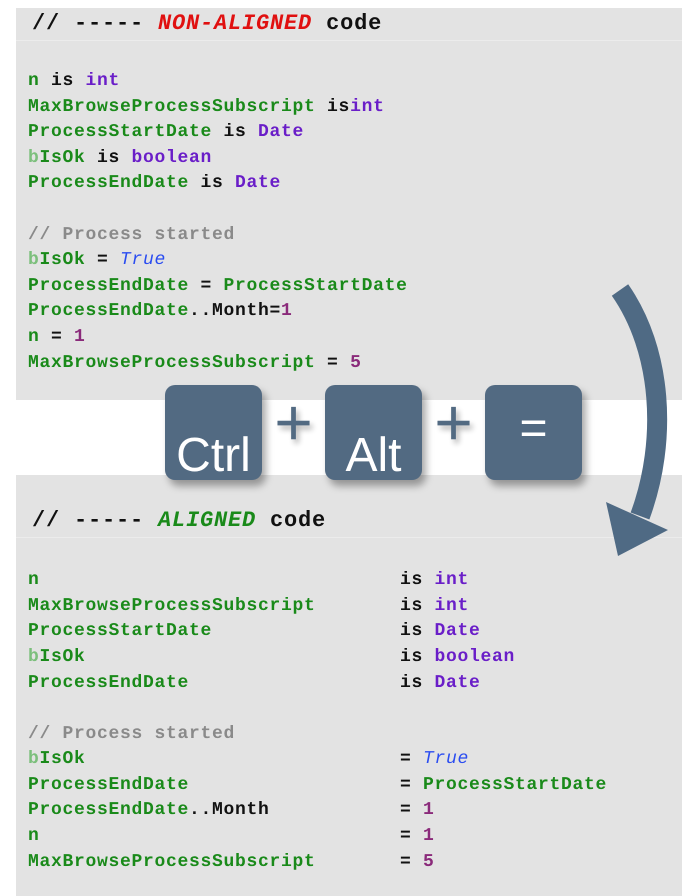  What do you see at coordinates (155, 184) in the screenshot?
I see `code-line: ProcessEndDate is Date` at bounding box center [155, 184].